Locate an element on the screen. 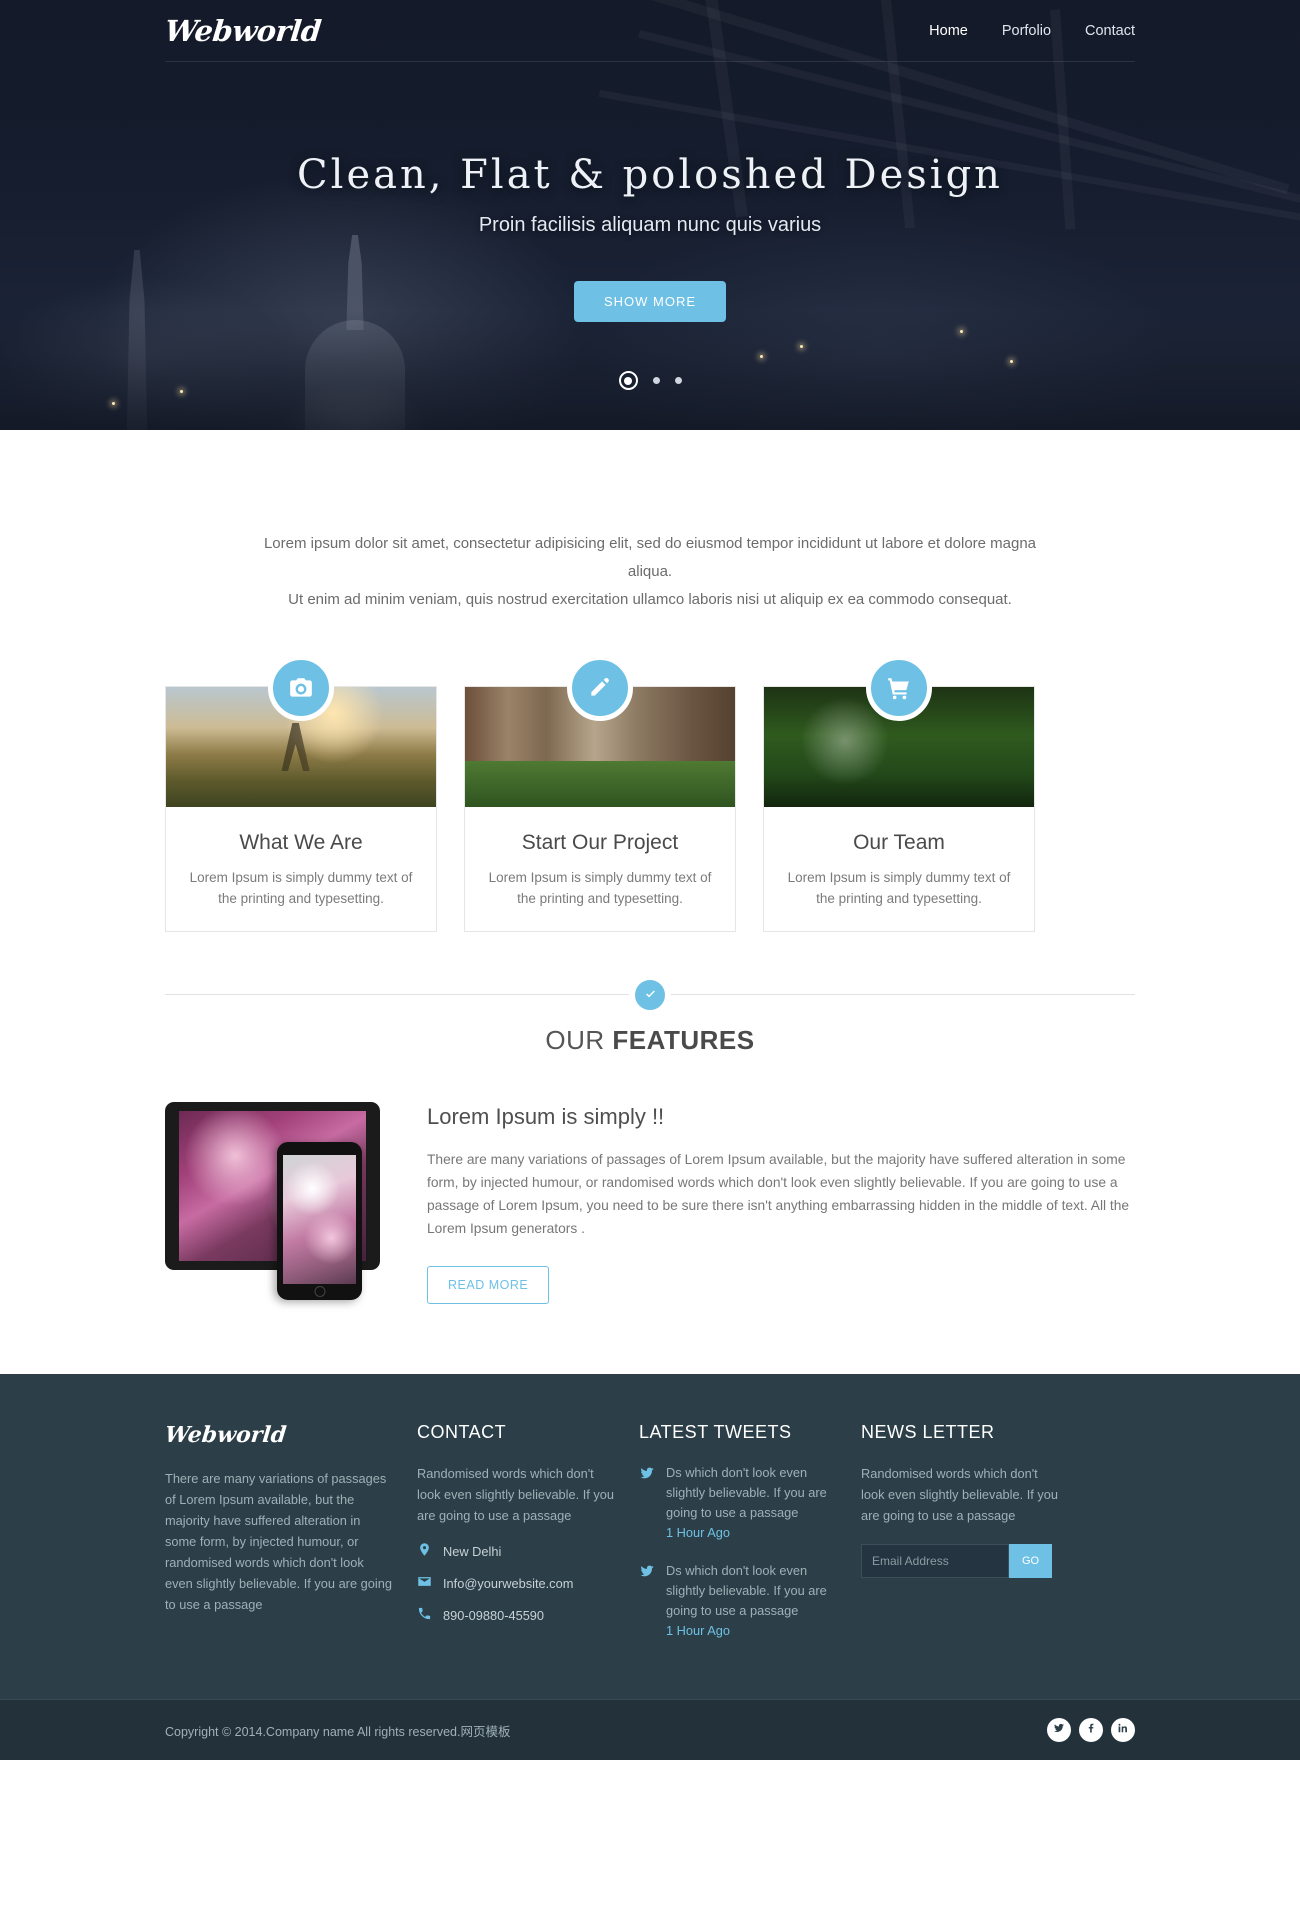 Image resolution: width=1300 pixels, height=1925 pixels. nav-item-home: Home is located at coordinates (948, 31).